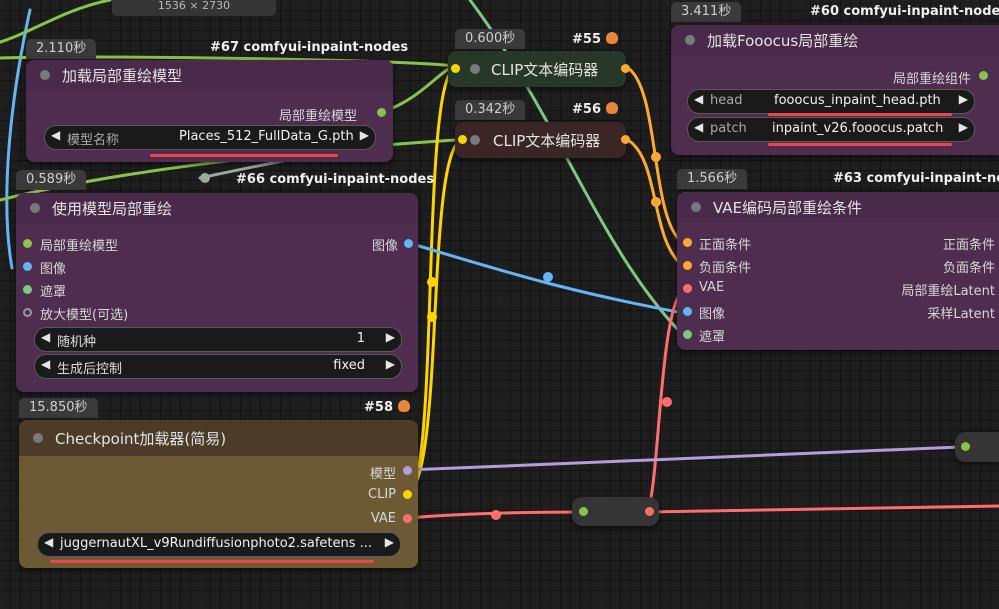 The height and width of the screenshot is (609, 999). I want to click on node-clip-text-encode-55: CLIP文本编码器, so click(539, 69).